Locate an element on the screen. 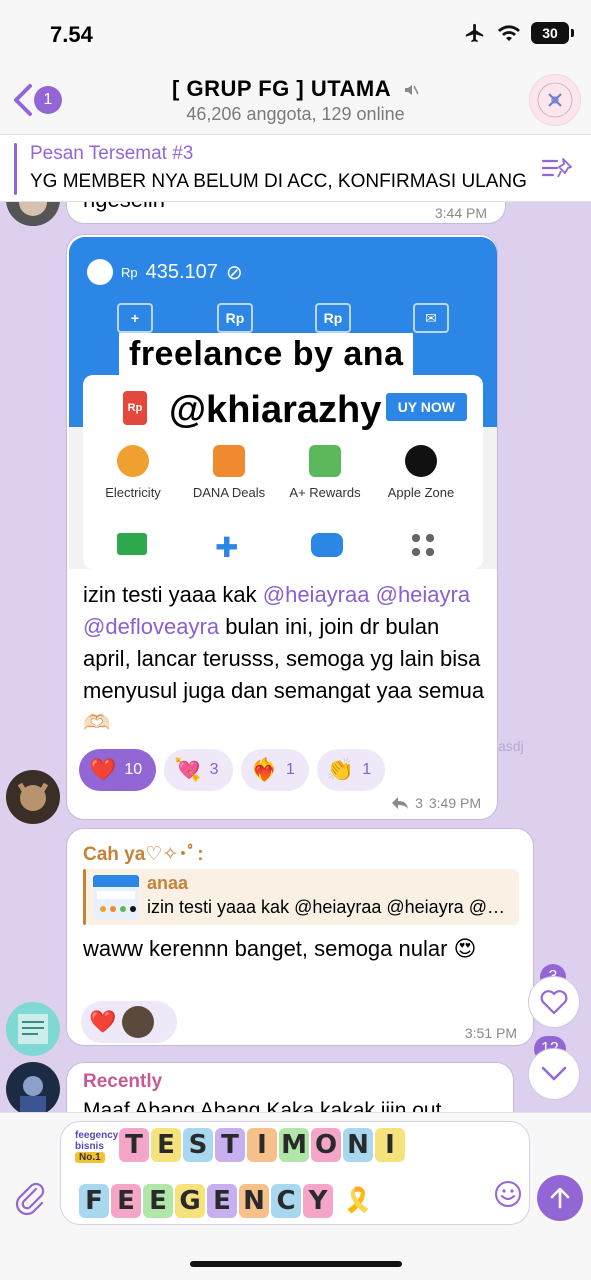  sticker-letter: F is located at coordinates (94, 1201).